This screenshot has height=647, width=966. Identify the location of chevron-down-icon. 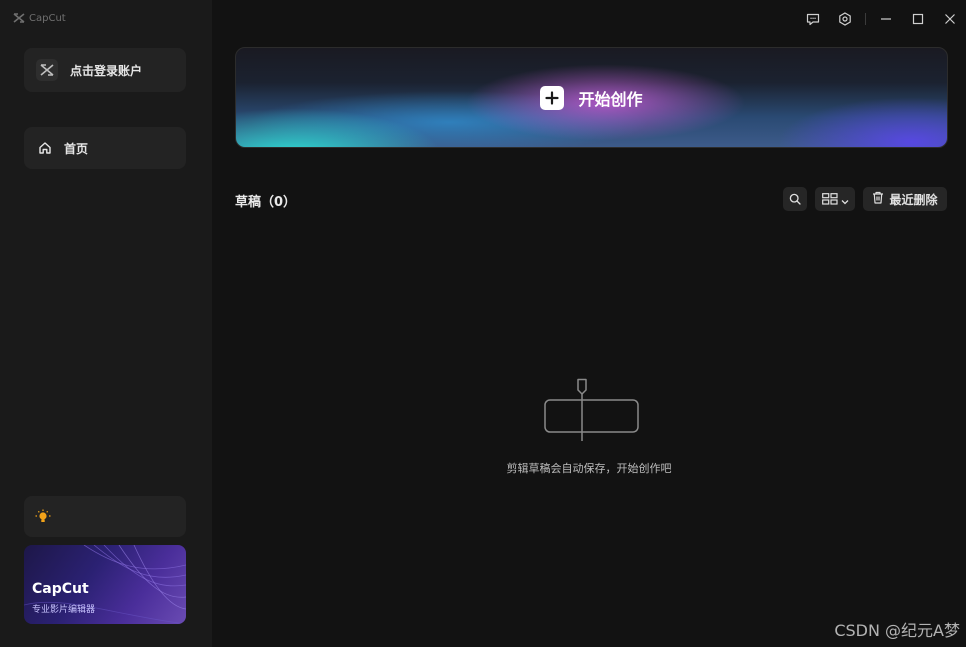
(845, 199).